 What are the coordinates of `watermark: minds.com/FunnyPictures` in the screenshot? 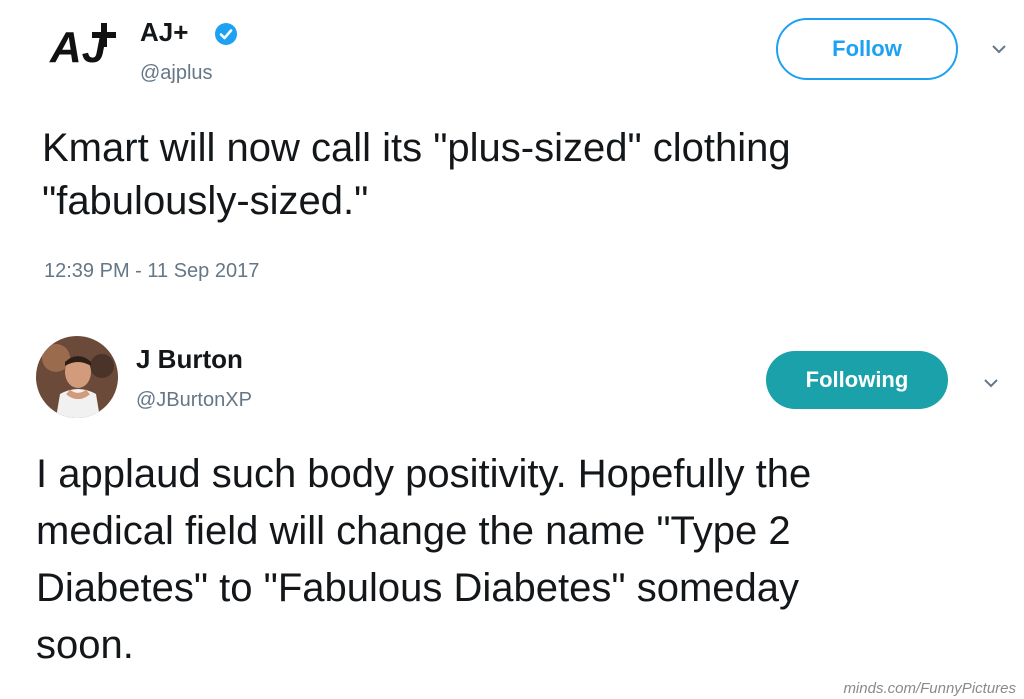 It's located at (929, 688).